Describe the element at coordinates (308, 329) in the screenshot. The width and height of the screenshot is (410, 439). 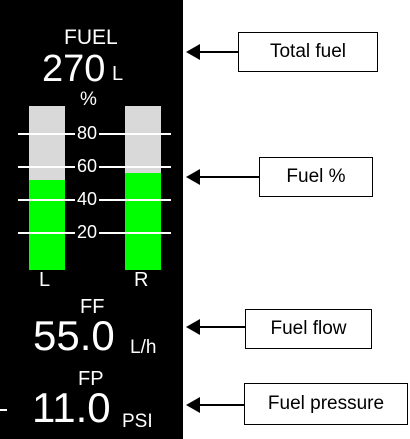
I see `fuel-flow-callout: Fuel flow` at that location.